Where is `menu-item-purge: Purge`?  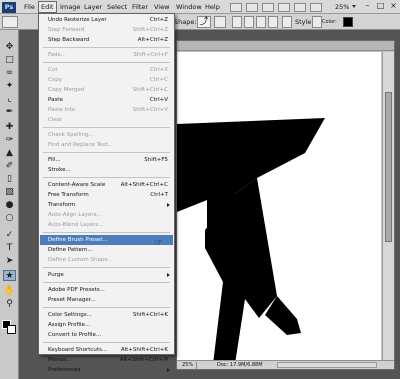 menu-item-purge: Purge is located at coordinates (106, 275).